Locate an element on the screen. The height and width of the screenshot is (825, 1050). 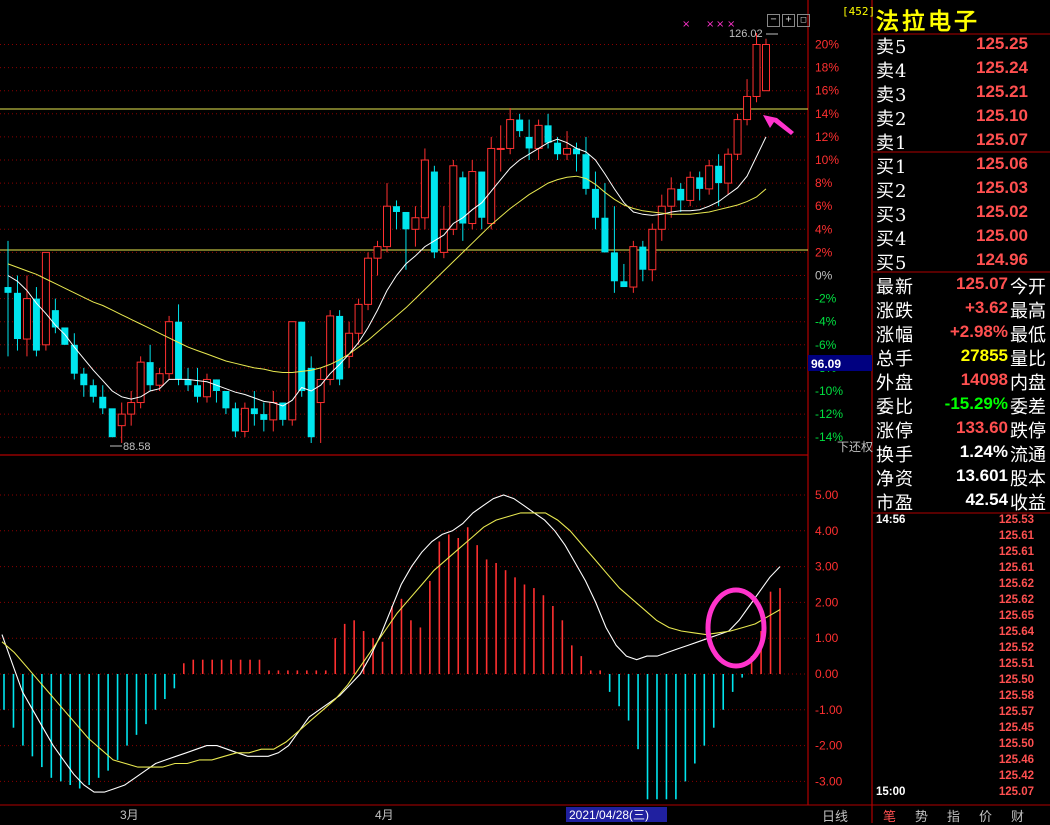
ask-row: 卖3 125.21 is located at coordinates (961, 93).